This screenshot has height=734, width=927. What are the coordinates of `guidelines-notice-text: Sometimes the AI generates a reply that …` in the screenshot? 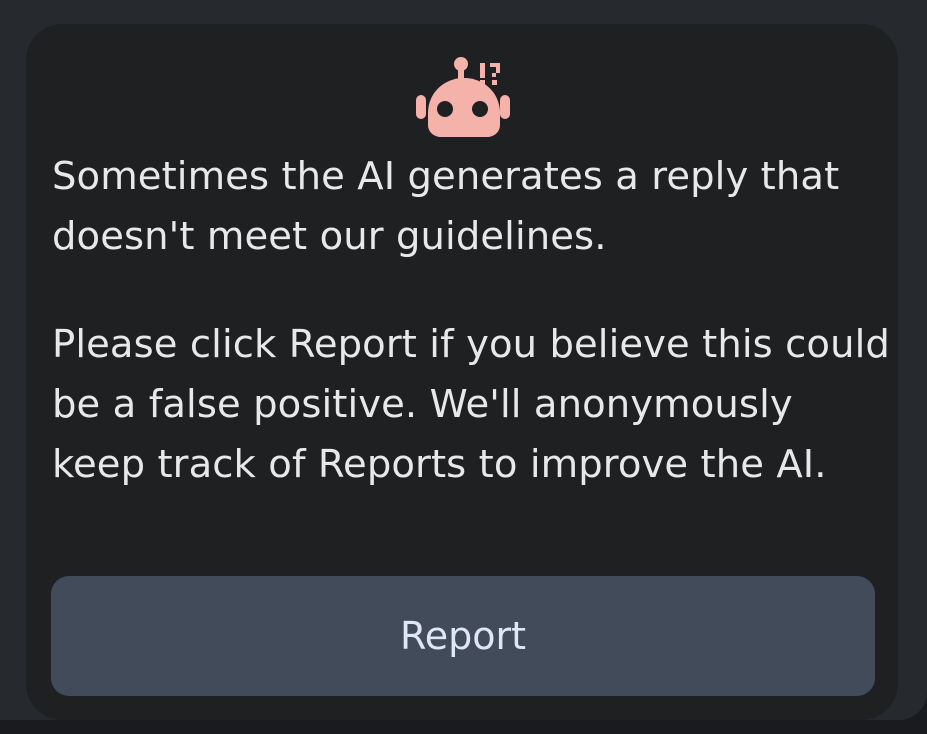 It's located at (446, 206).